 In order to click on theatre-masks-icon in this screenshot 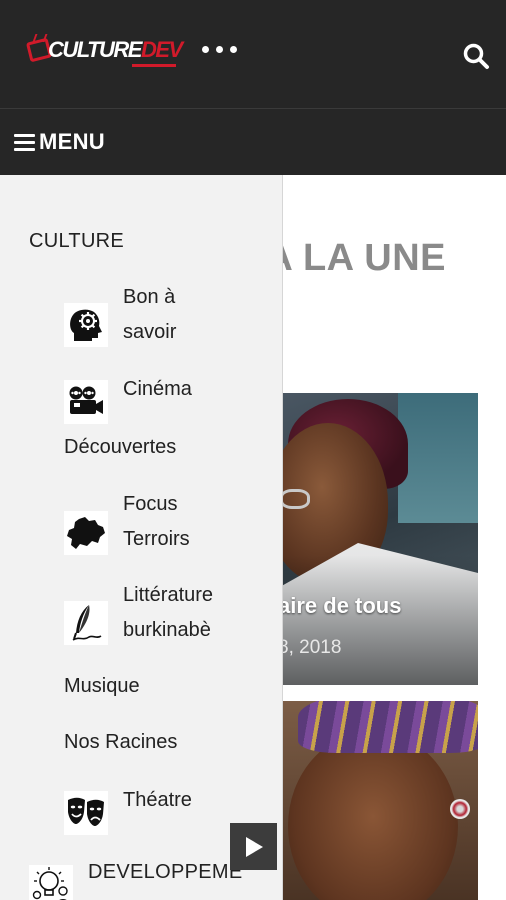, I will do `click(86, 813)`.